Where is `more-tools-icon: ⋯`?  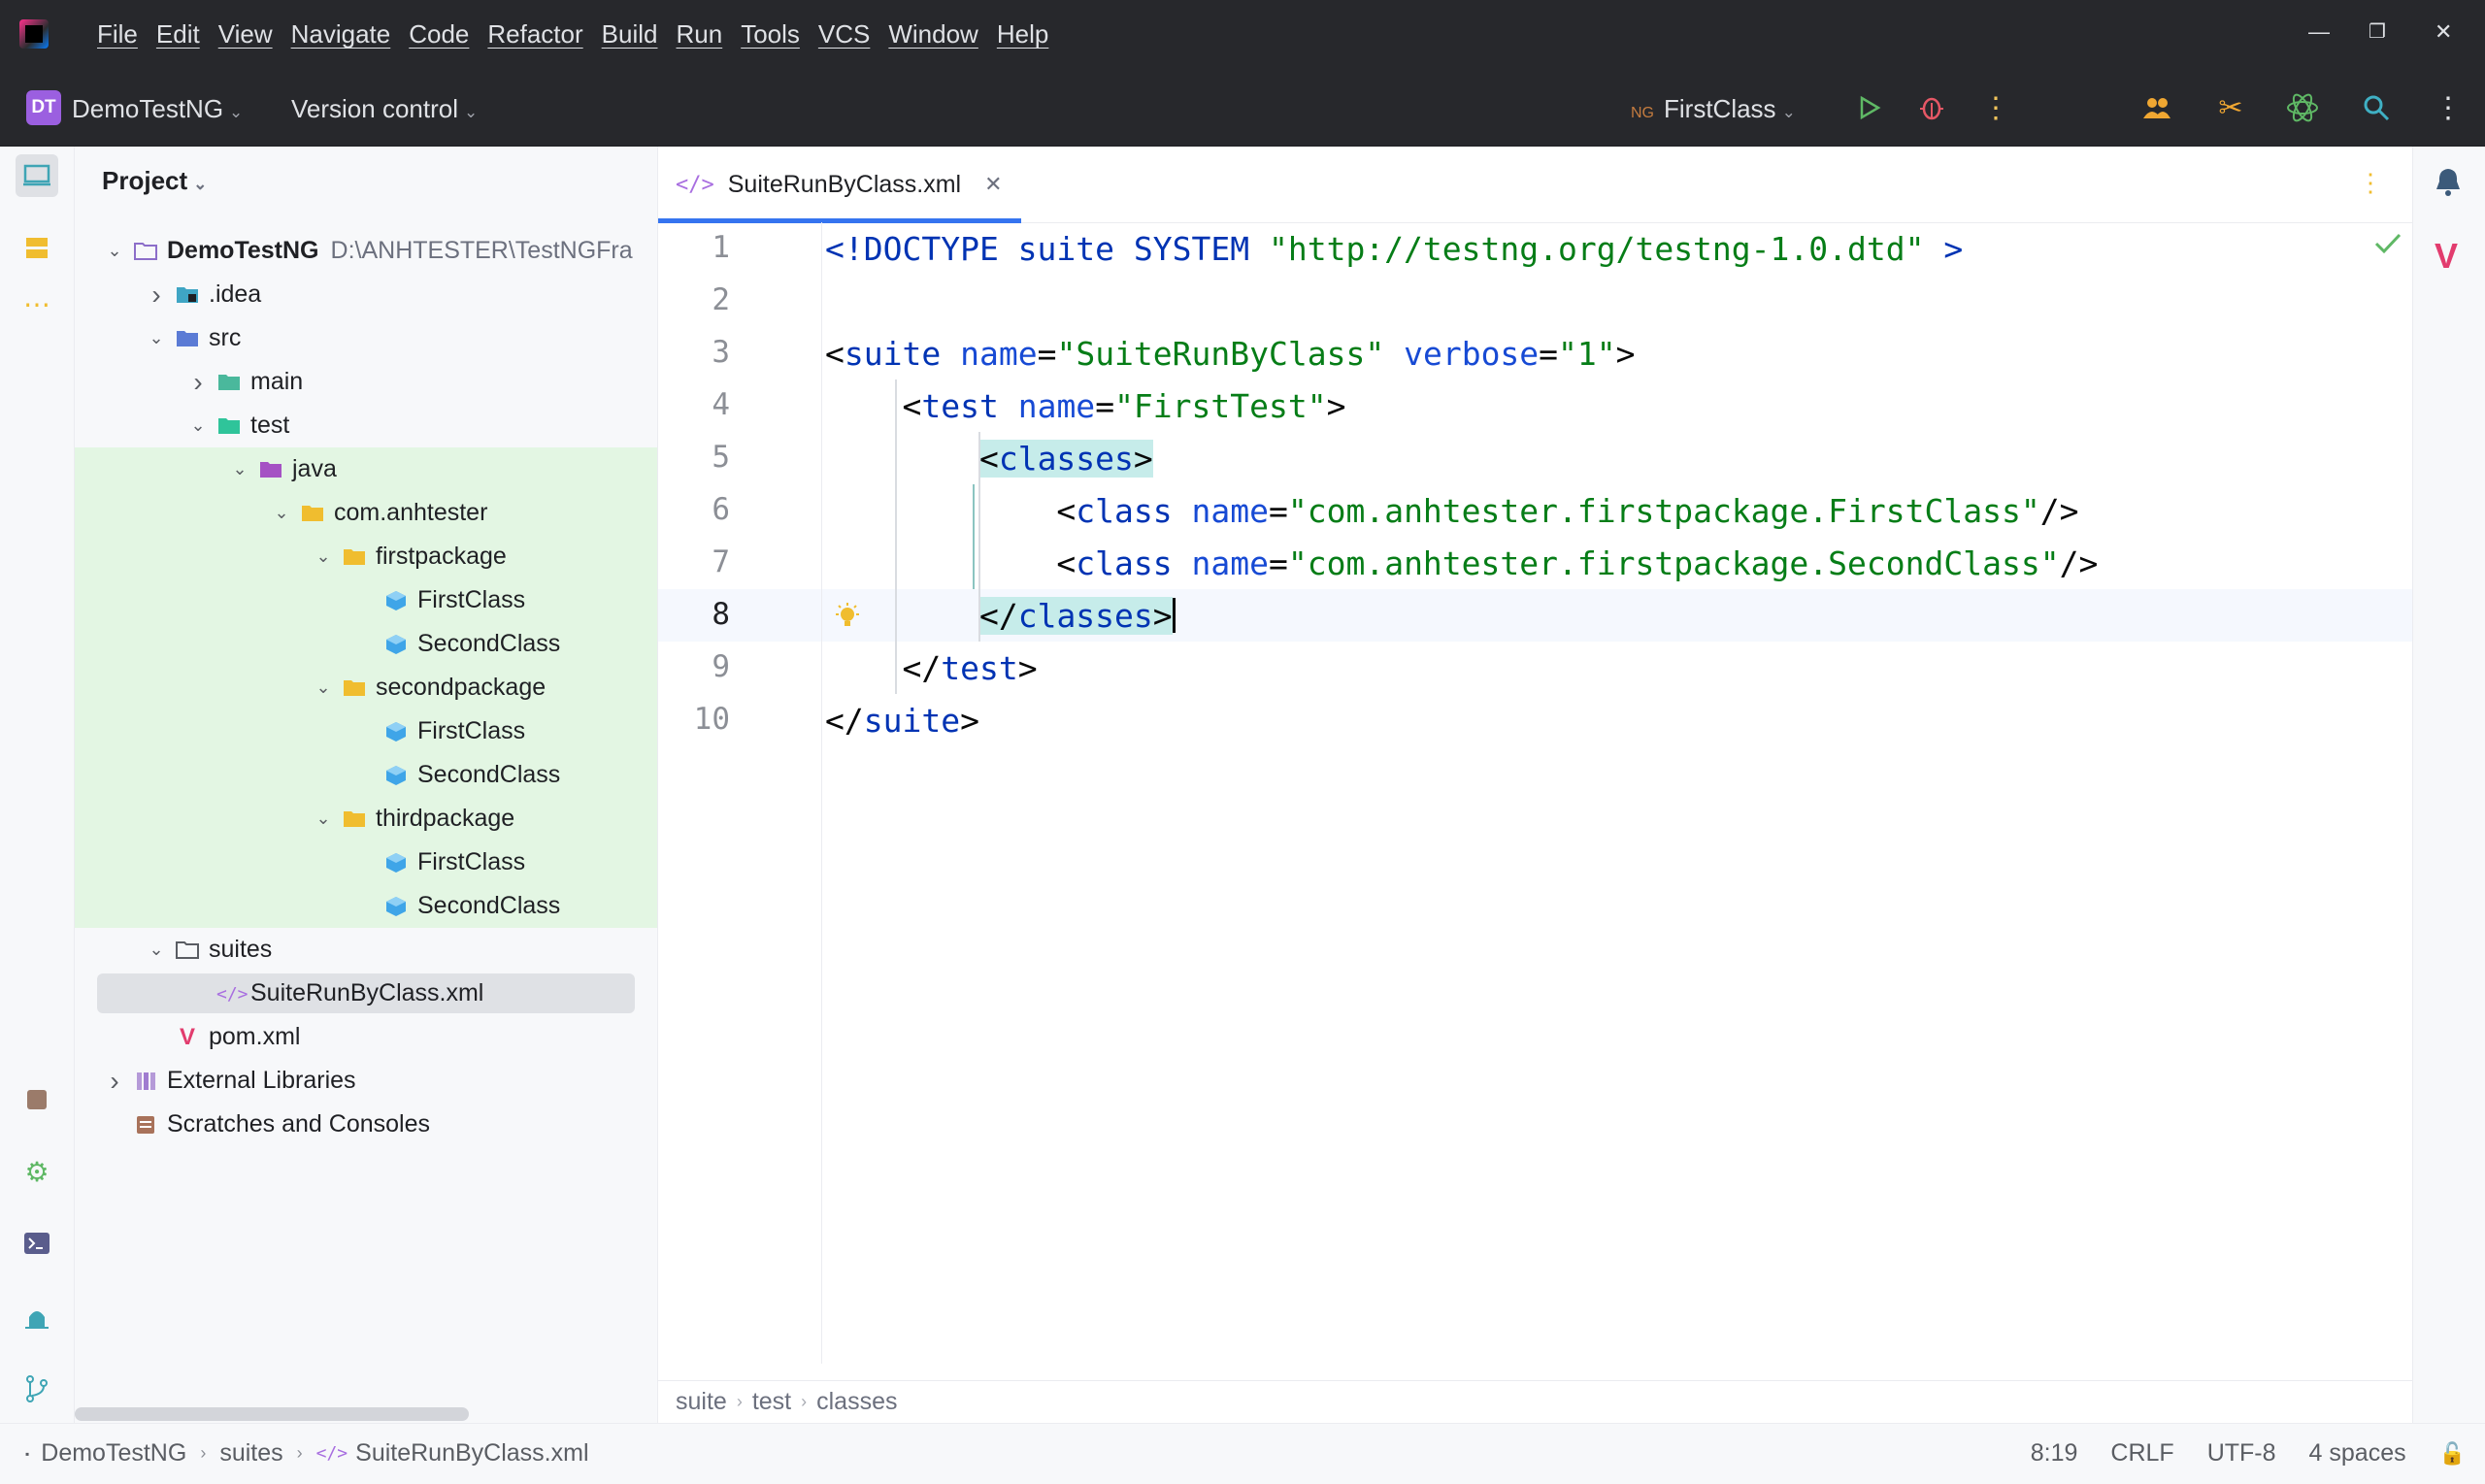
more-tools-icon: ⋯ is located at coordinates (37, 303).